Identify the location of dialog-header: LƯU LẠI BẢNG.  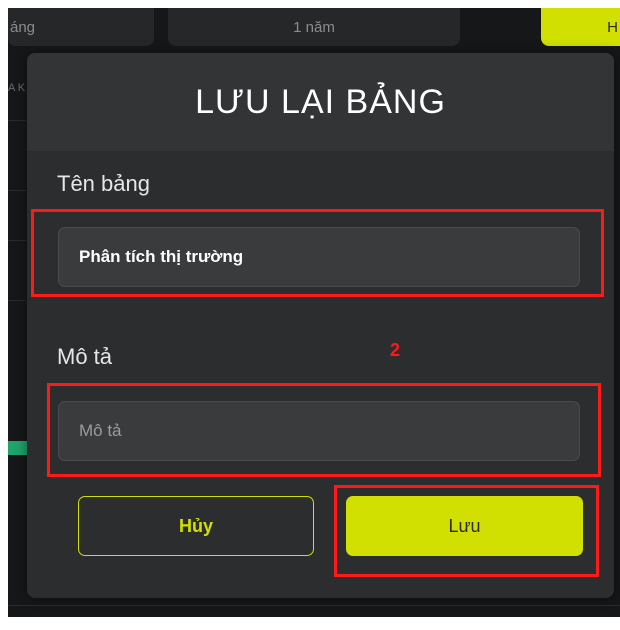
(320, 102).